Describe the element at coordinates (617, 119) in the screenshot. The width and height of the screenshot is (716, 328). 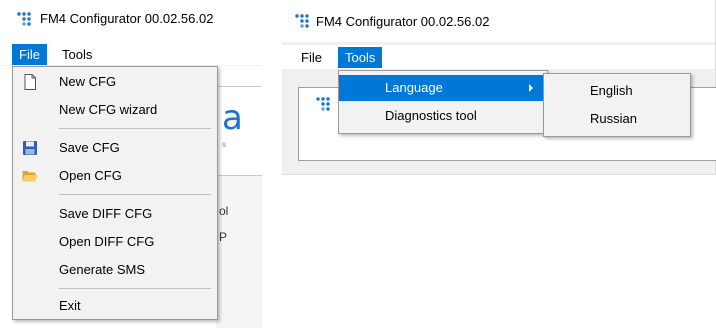
I see `menu-item-russian: Russian` at that location.